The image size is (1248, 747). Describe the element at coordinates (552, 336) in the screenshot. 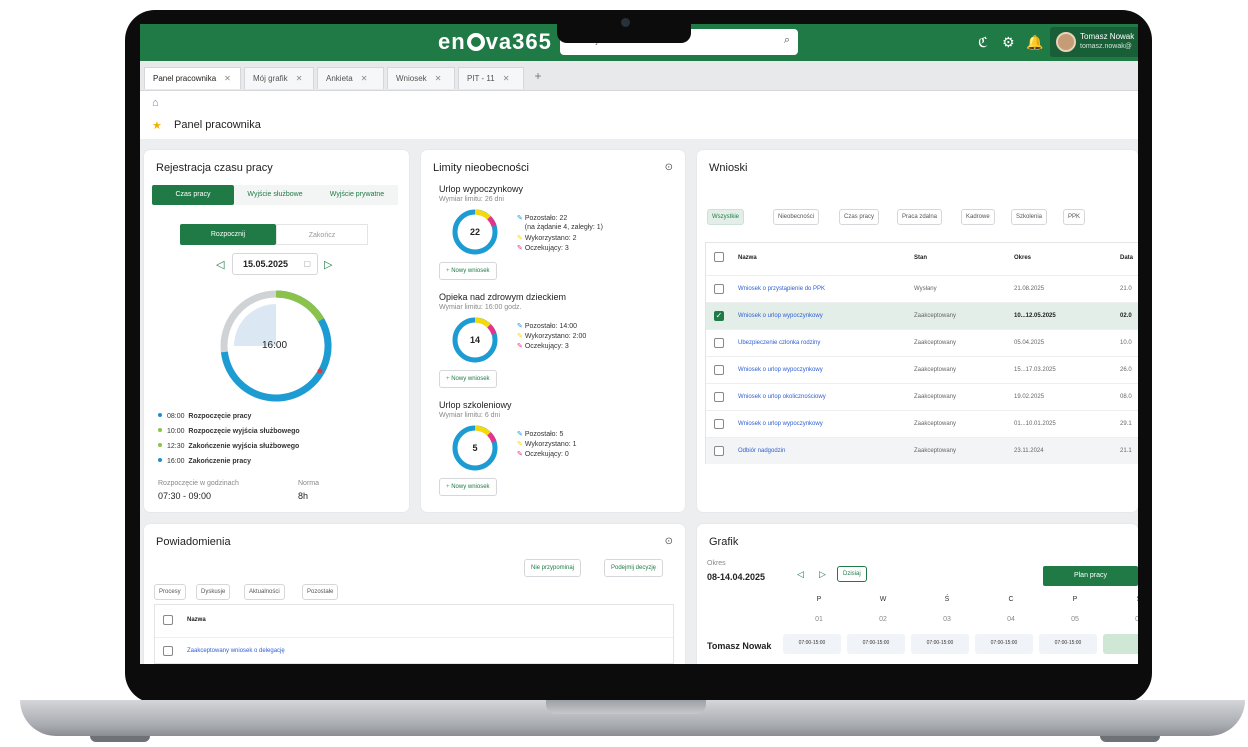

I see `limit-line: ✎ Wykorzystano: 2:00` at that location.